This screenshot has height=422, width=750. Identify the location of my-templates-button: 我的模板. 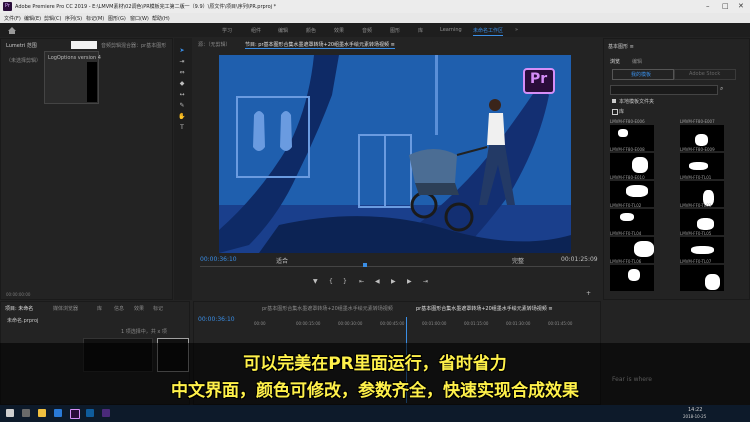
(643, 74).